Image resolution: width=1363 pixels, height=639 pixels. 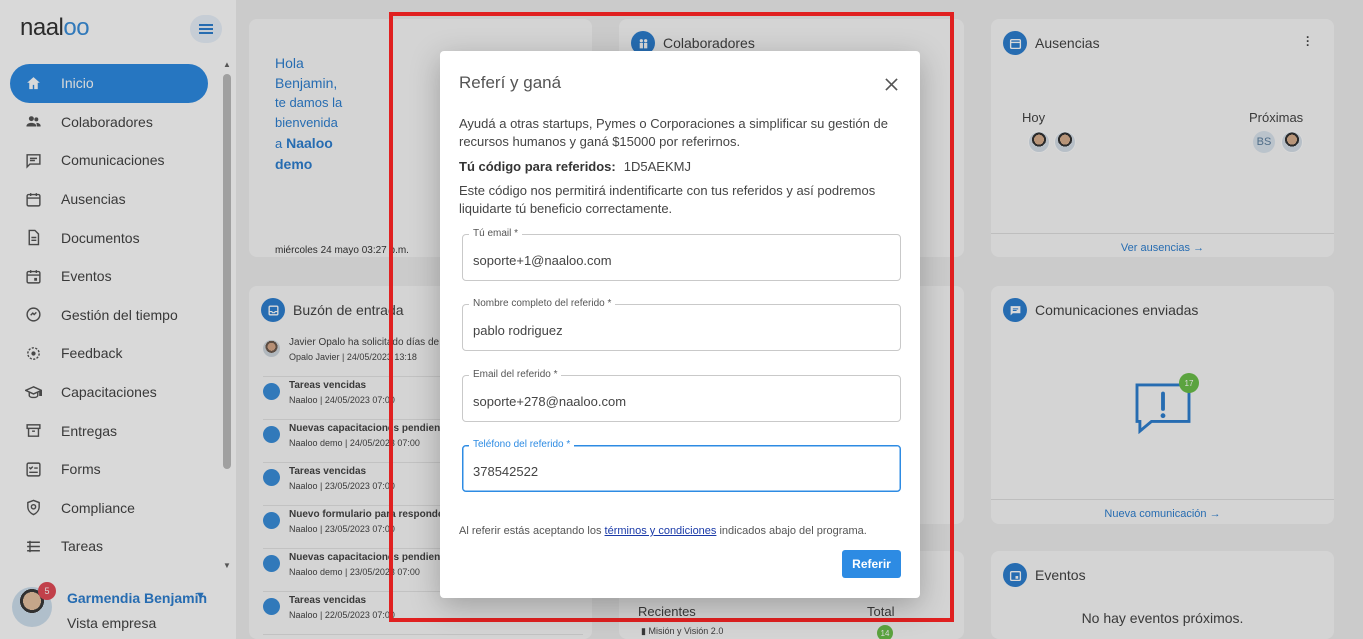 I want to click on dialog-title: Referí y ganá, so click(x=510, y=82).